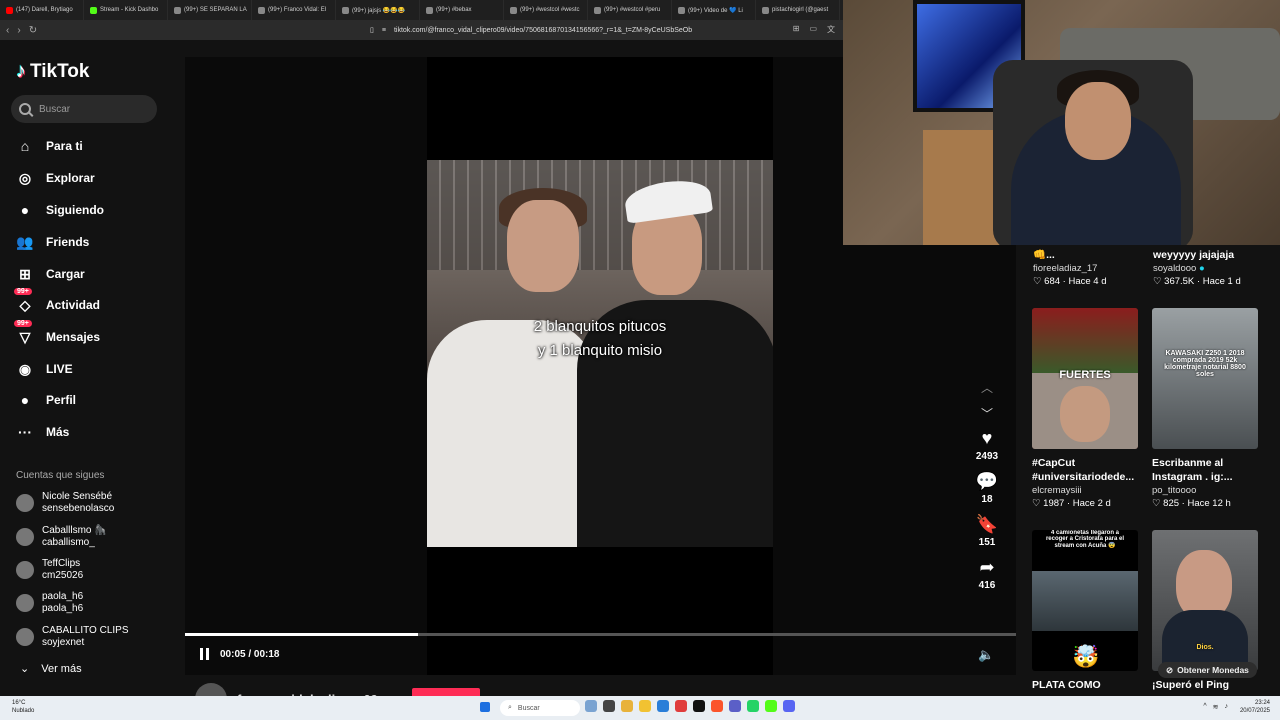 This screenshot has width=1280, height=720. I want to click on search-box, so click(84, 109).